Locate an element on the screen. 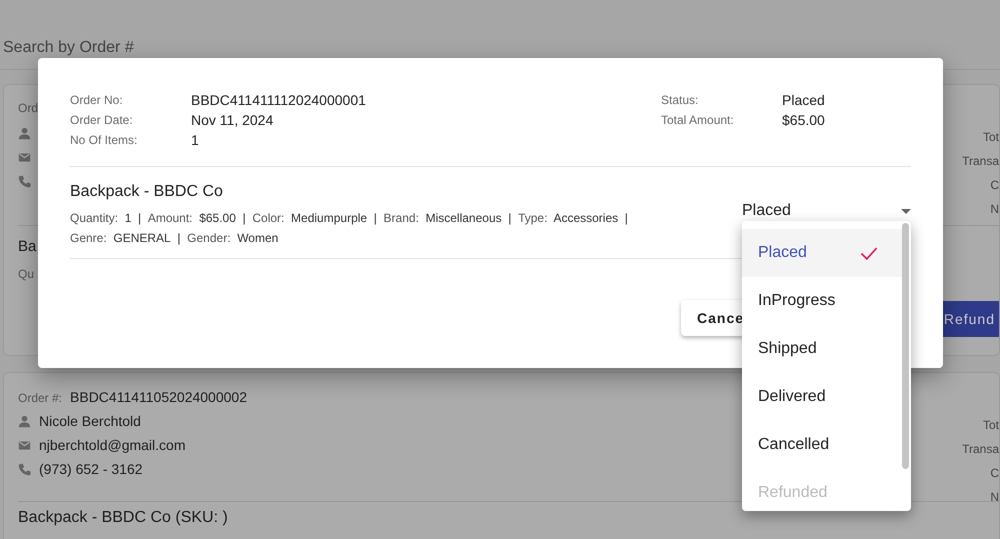 This screenshot has height=539, width=1000. customer-email: njberchtold@gmail.com is located at coordinates (112, 445).